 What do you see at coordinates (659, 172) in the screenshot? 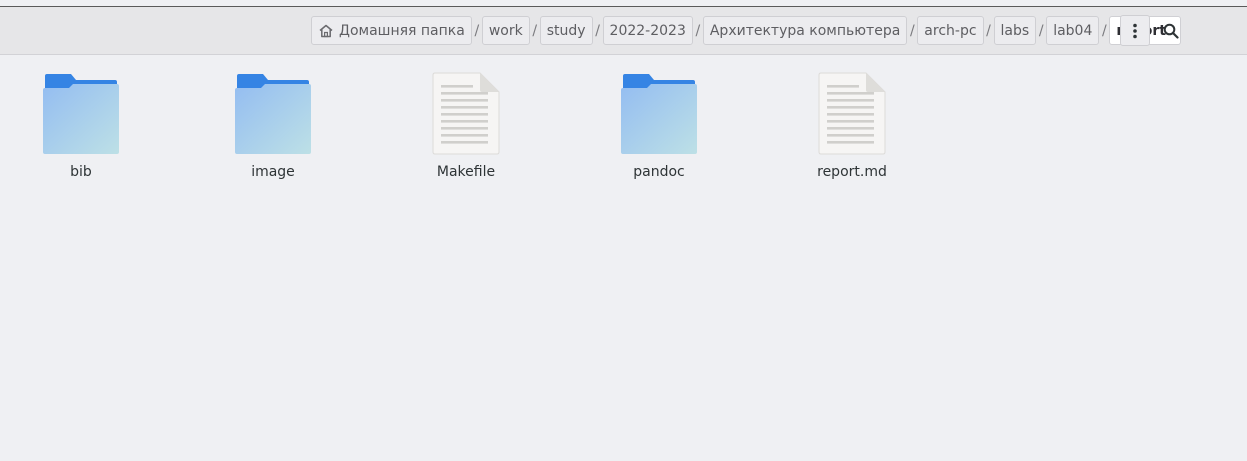
I see `file-name: pandoc` at bounding box center [659, 172].